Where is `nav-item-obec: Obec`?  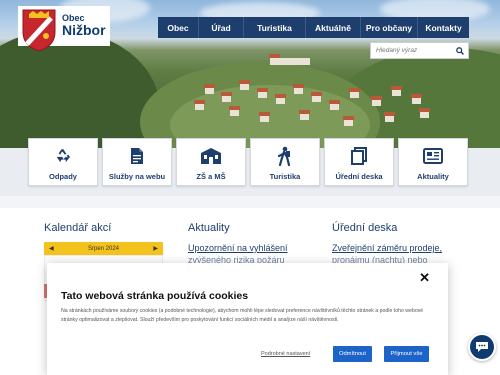 nav-item-obec: Obec is located at coordinates (178, 27).